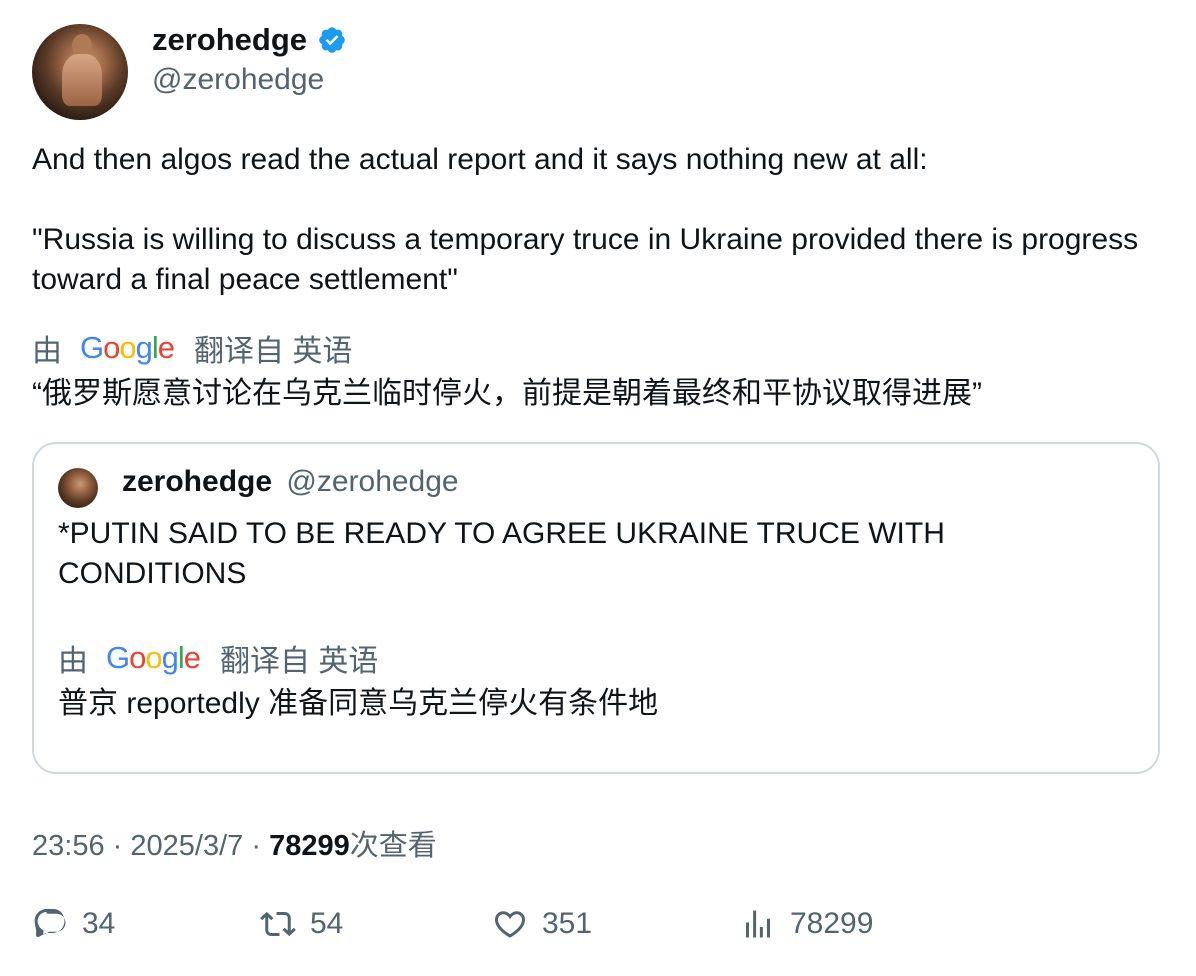 The height and width of the screenshot is (976, 1196). Describe the element at coordinates (73, 924) in the screenshot. I see `reply-button: 34` at that location.